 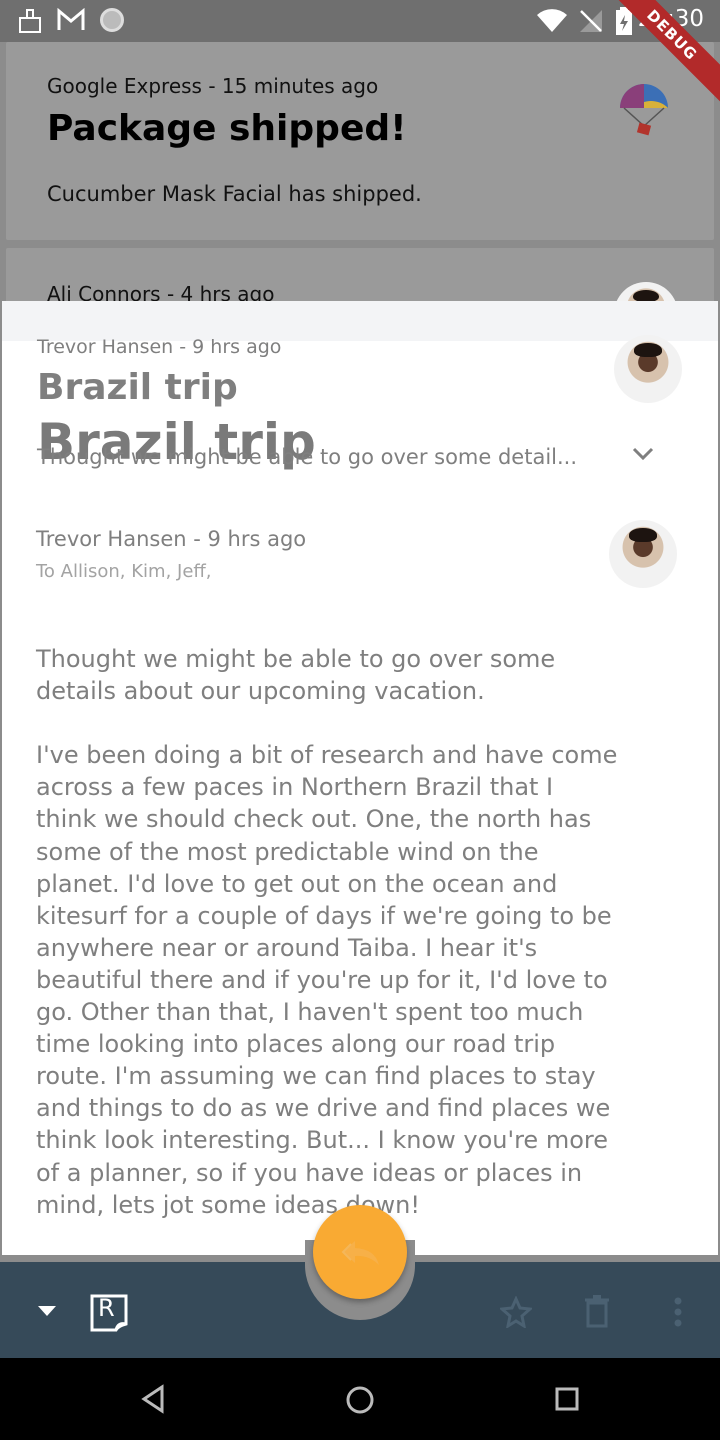 What do you see at coordinates (112, 20) in the screenshot?
I see `sync-icon` at bounding box center [112, 20].